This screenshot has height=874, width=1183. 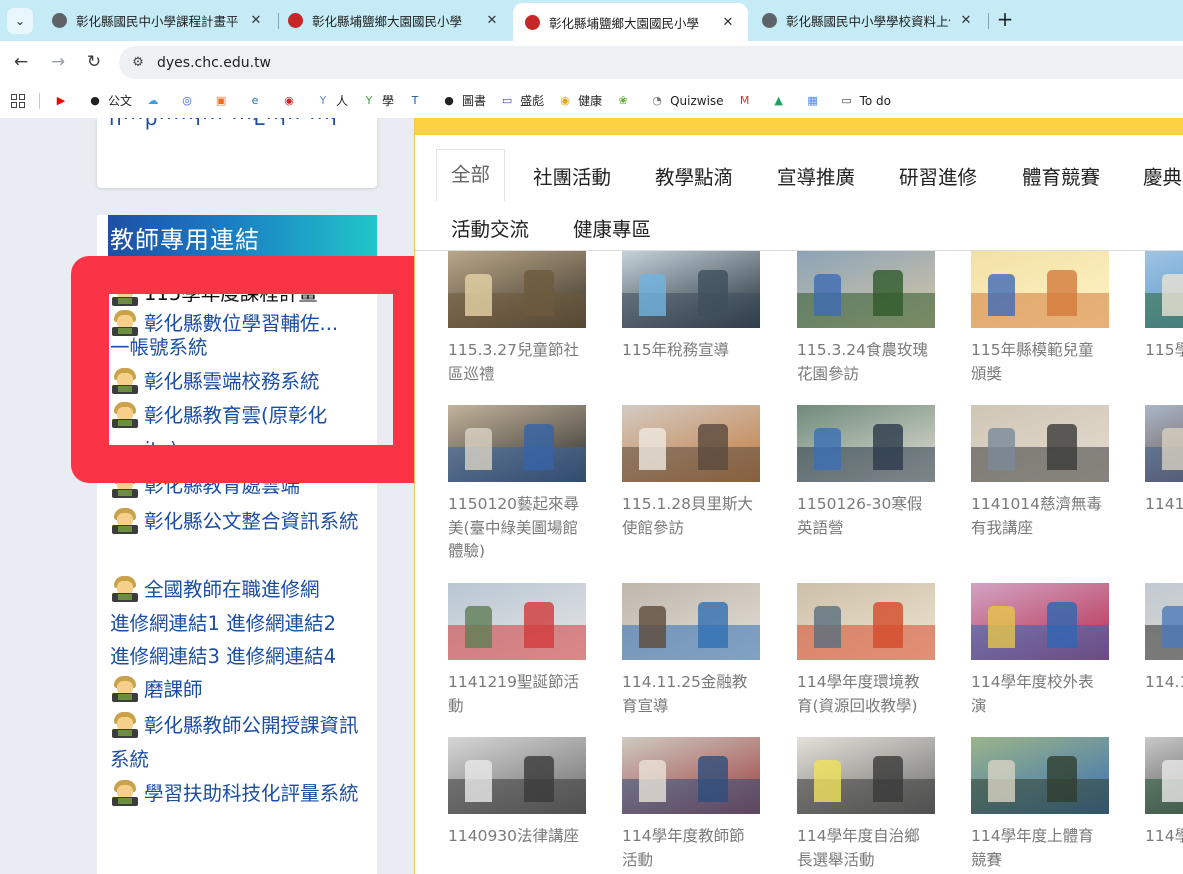 What do you see at coordinates (235, 743) in the screenshot?
I see `teacher-link: 彰化縣教師公開授課資訊系統` at bounding box center [235, 743].